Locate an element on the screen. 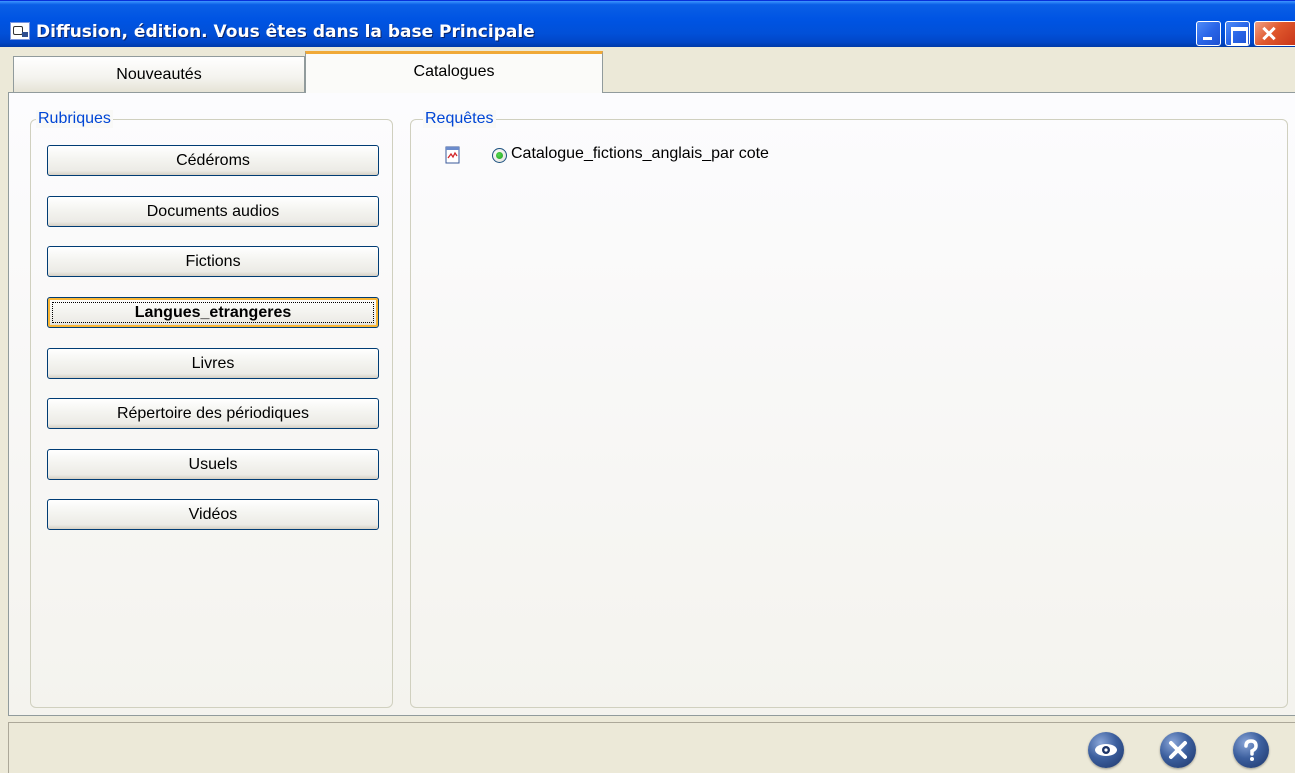 The width and height of the screenshot is (1295, 773). rubriques-legend: Rubriques is located at coordinates (74, 119).